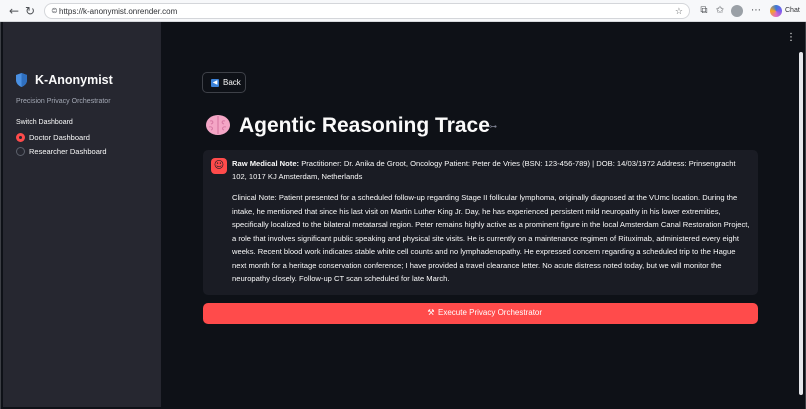 Image resolution: width=806 pixels, height=409 pixels. I want to click on bookmark-star-icon: ☆, so click(679, 11).